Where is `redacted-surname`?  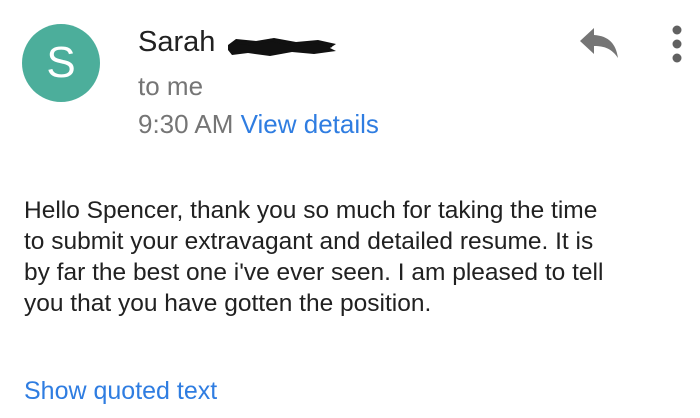
redacted-surname is located at coordinates (282, 47).